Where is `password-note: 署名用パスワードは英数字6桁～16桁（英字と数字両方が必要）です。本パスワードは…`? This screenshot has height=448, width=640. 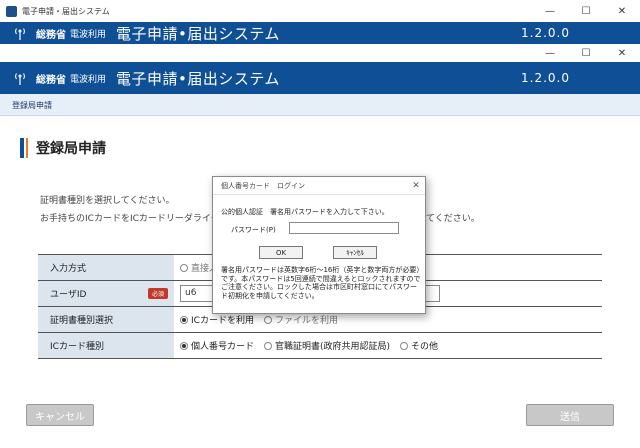
password-note: 署名用パスワードは英数字6桁～16桁（英字と数字両方が必要）です。本パスワードは… is located at coordinates (321, 283).